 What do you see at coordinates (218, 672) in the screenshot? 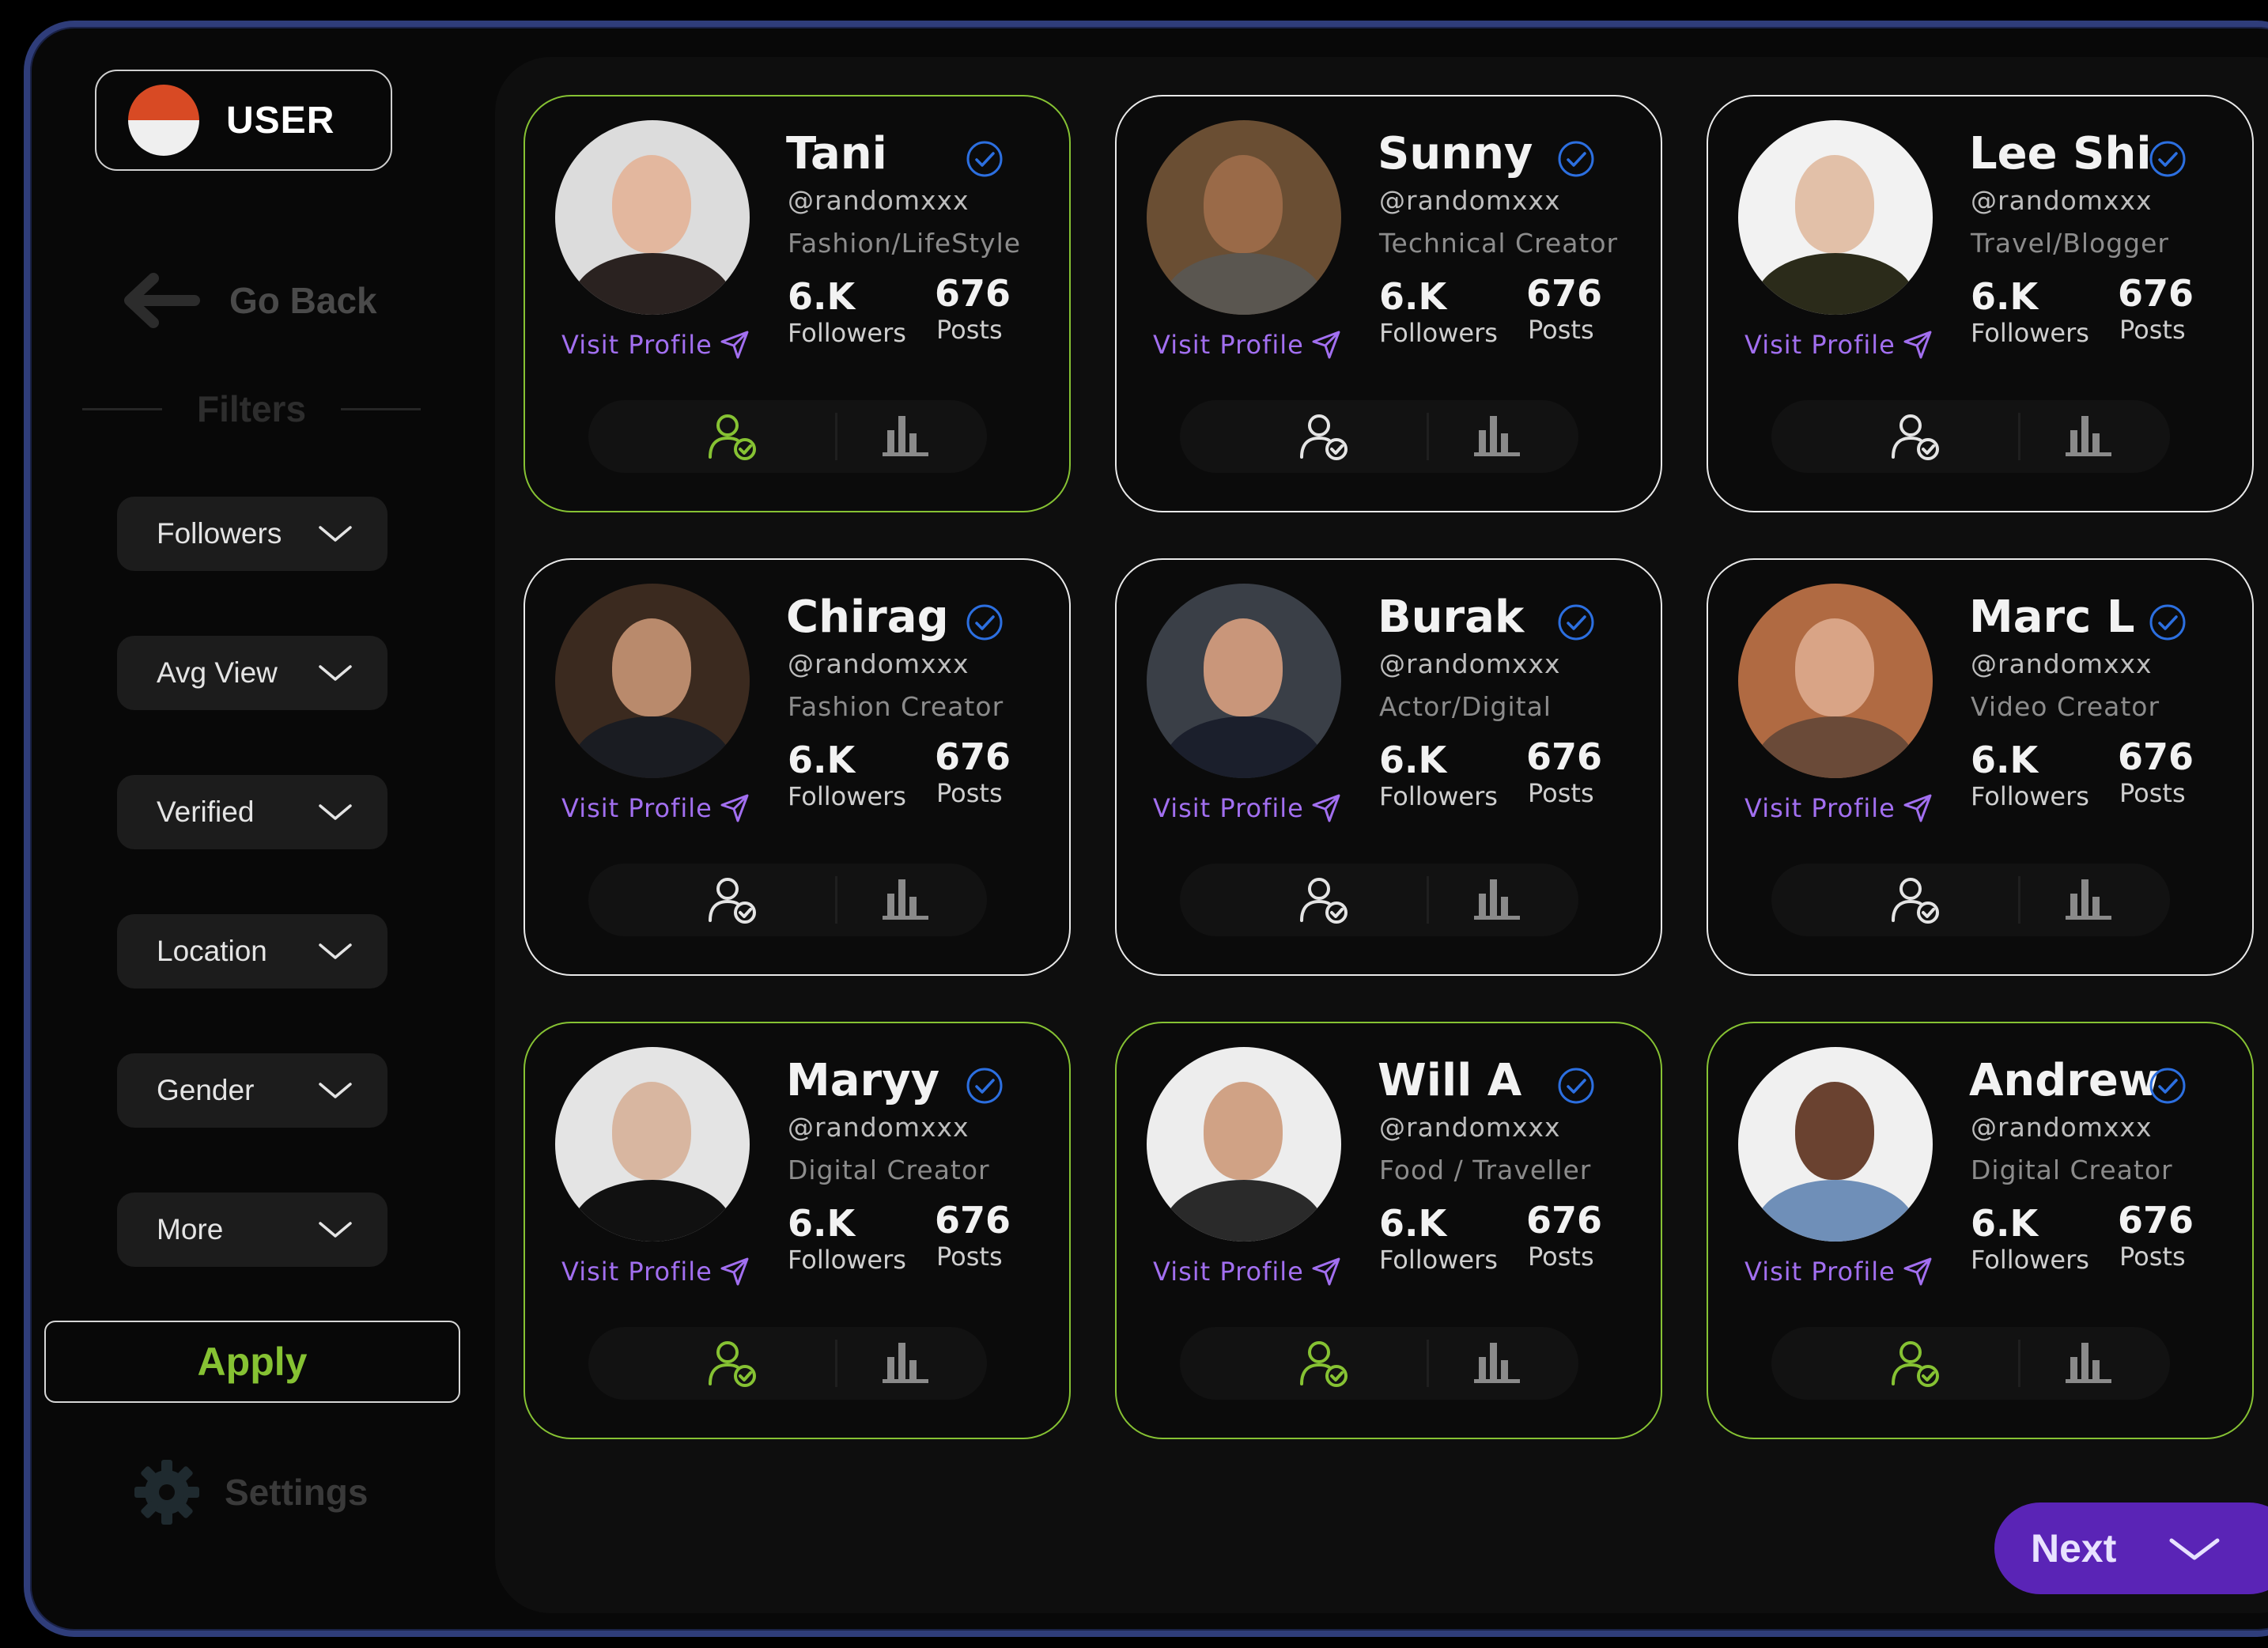
I see `filter-label: Avg View` at bounding box center [218, 672].